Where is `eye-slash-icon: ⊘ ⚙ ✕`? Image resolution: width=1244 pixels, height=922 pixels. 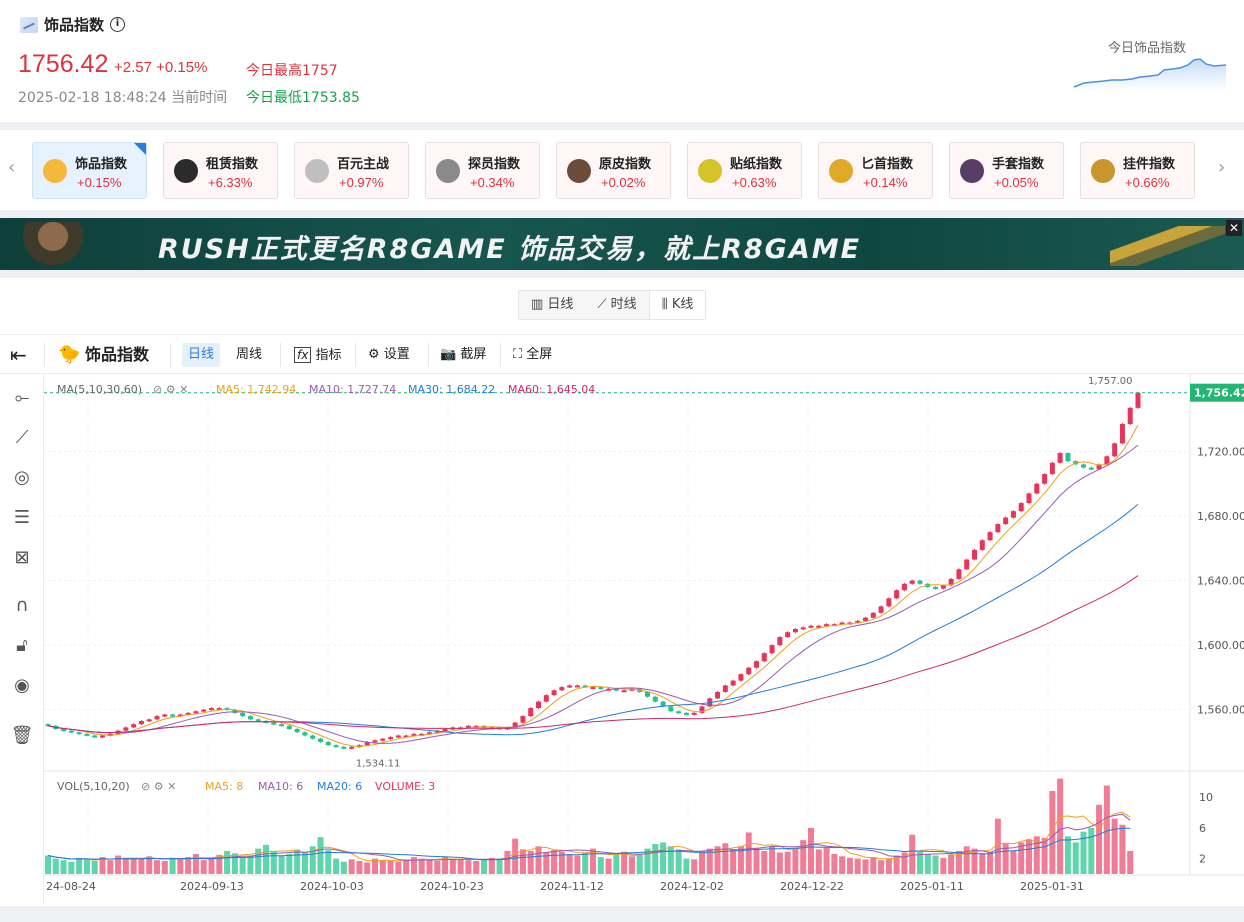 eye-slash-icon: ⊘ ⚙ ✕ is located at coordinates (170, 389).